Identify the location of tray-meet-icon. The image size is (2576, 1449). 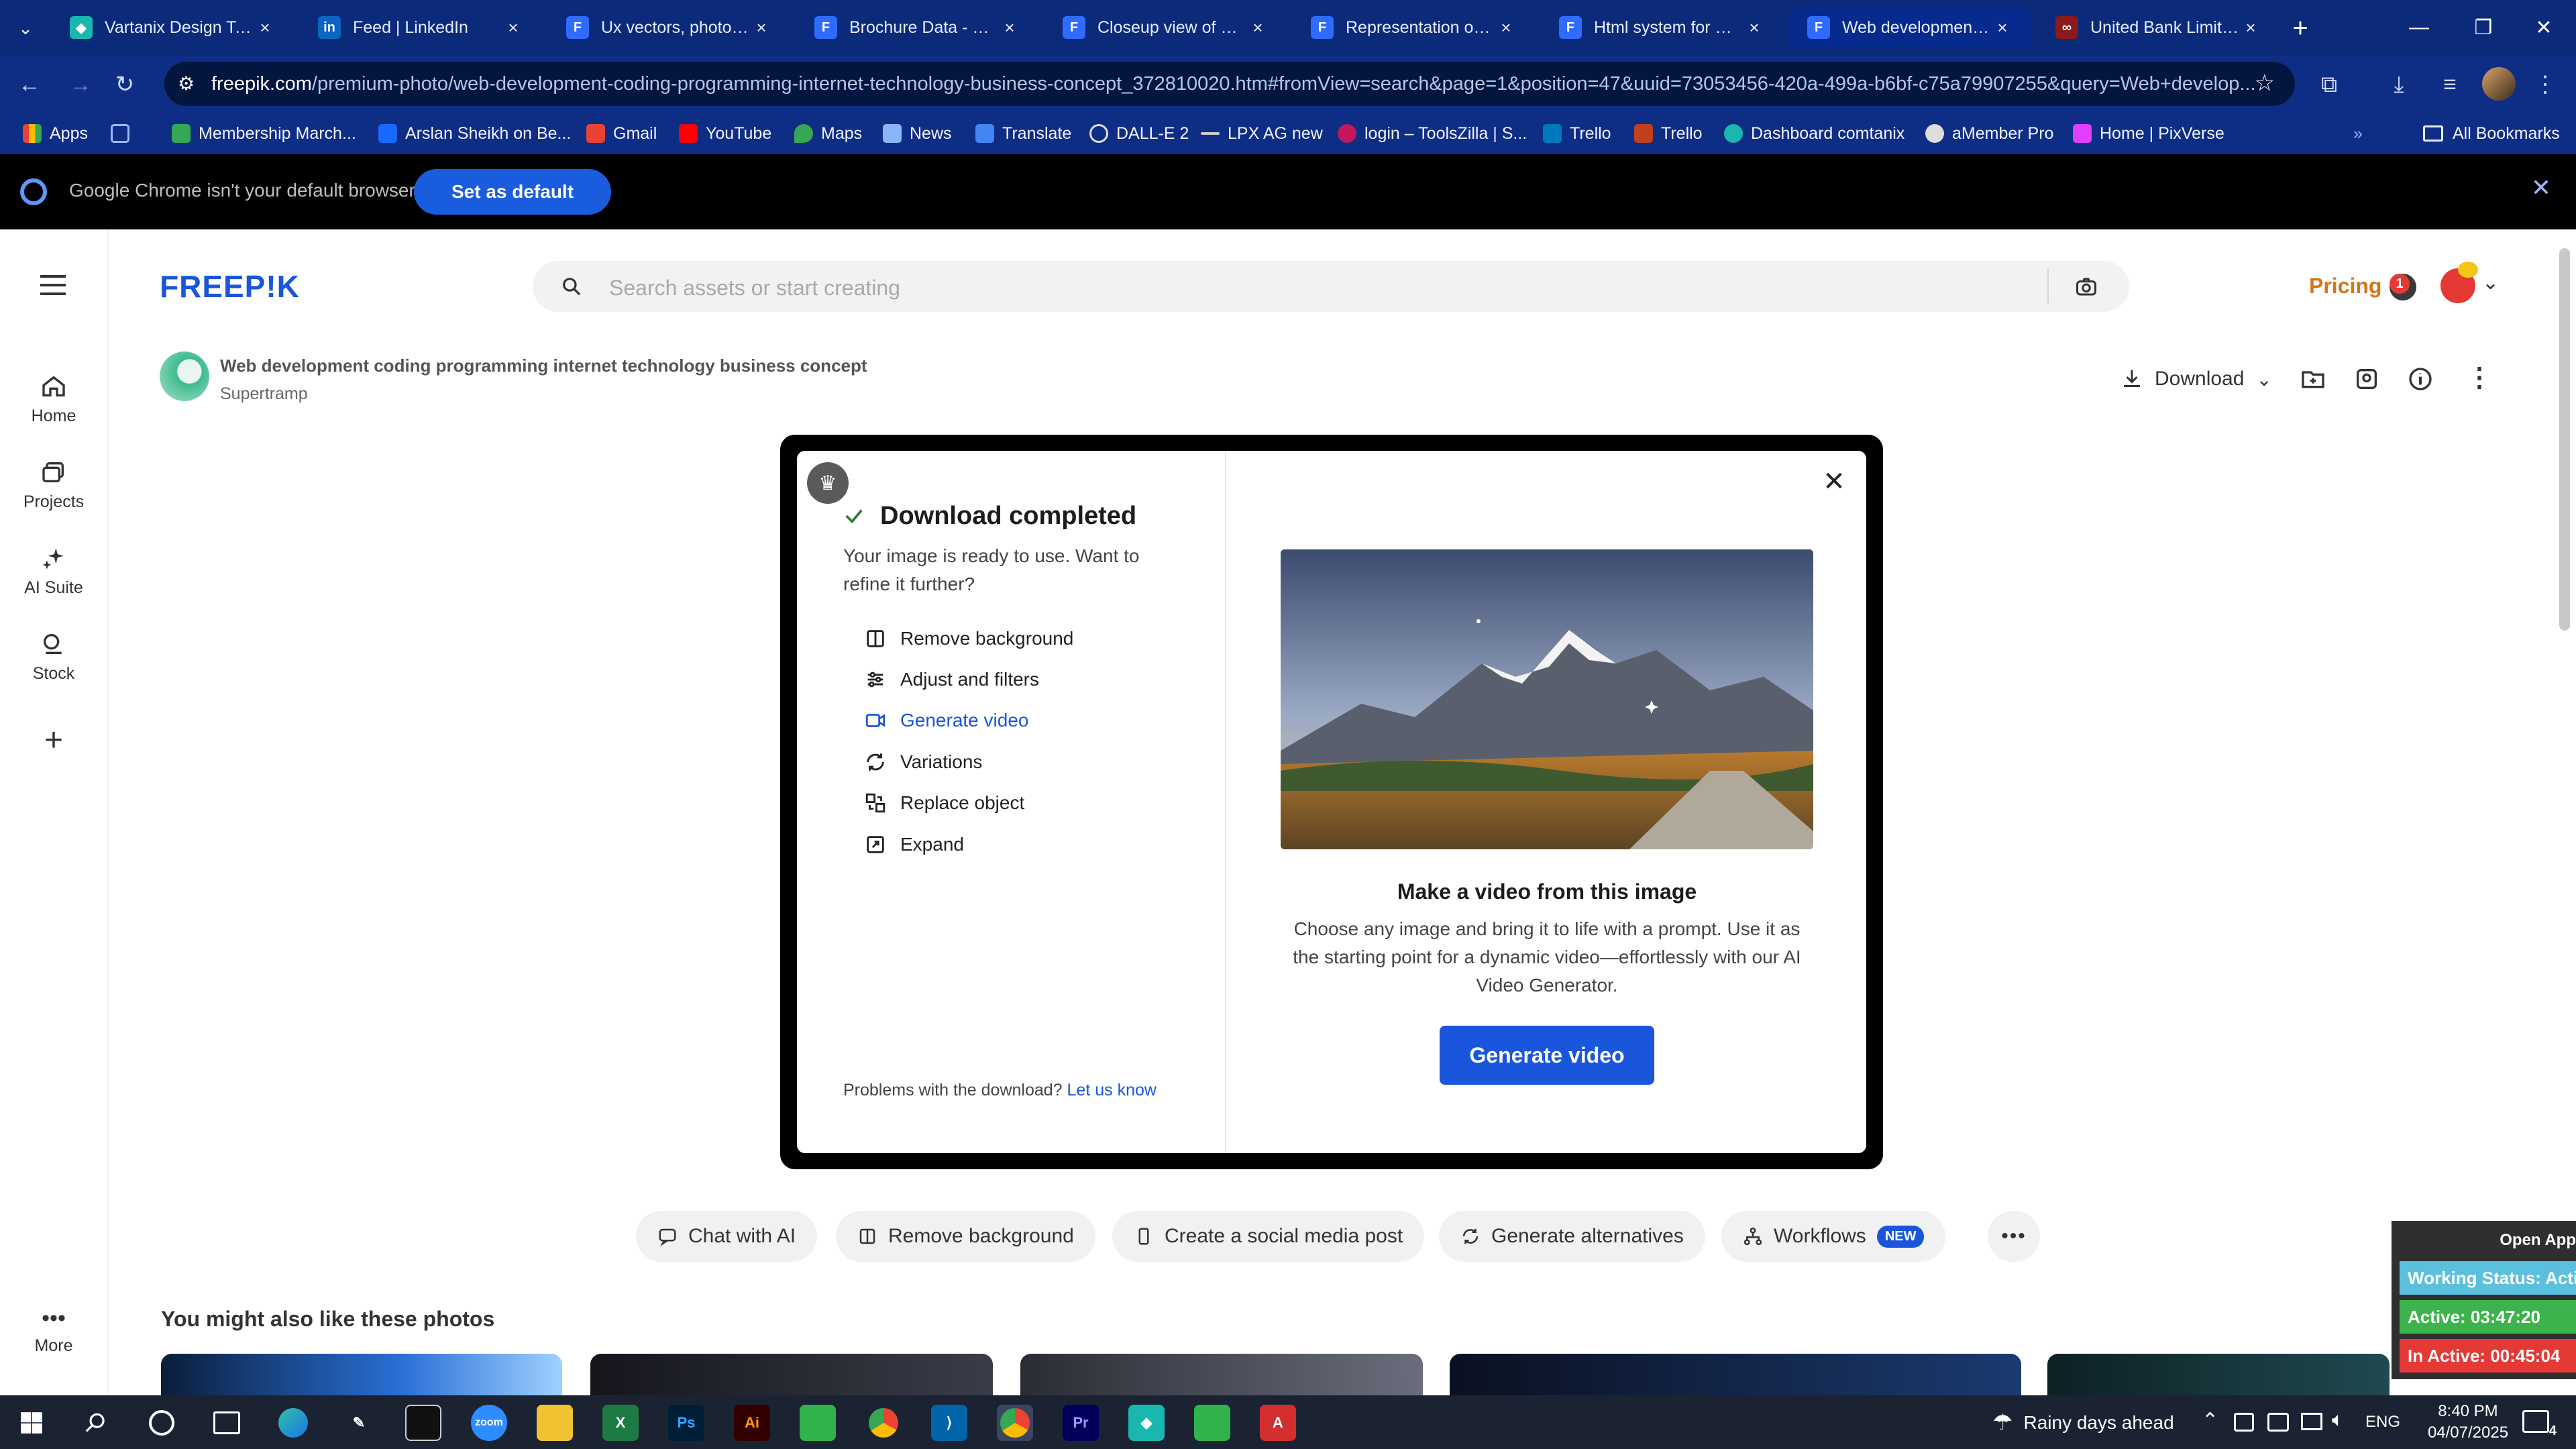
(2244, 1422).